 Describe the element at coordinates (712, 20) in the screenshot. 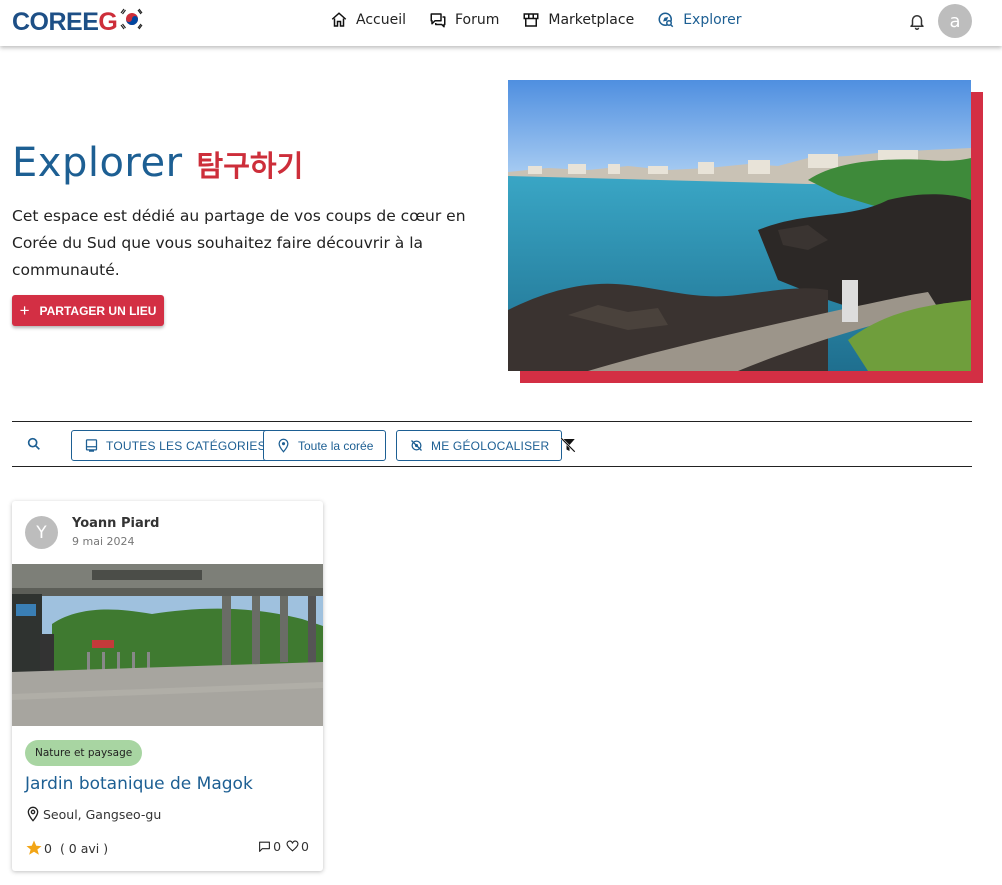

I see `nav-label: Explorer` at that location.